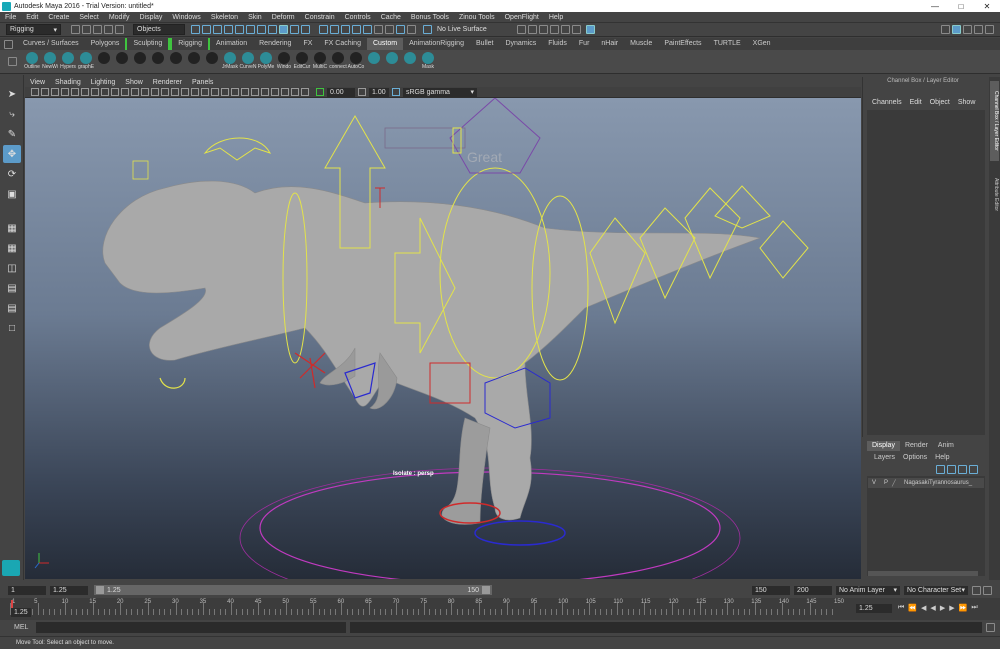 The height and width of the screenshot is (649, 1000). I want to click on layer-menu-options: Options, so click(915, 457).